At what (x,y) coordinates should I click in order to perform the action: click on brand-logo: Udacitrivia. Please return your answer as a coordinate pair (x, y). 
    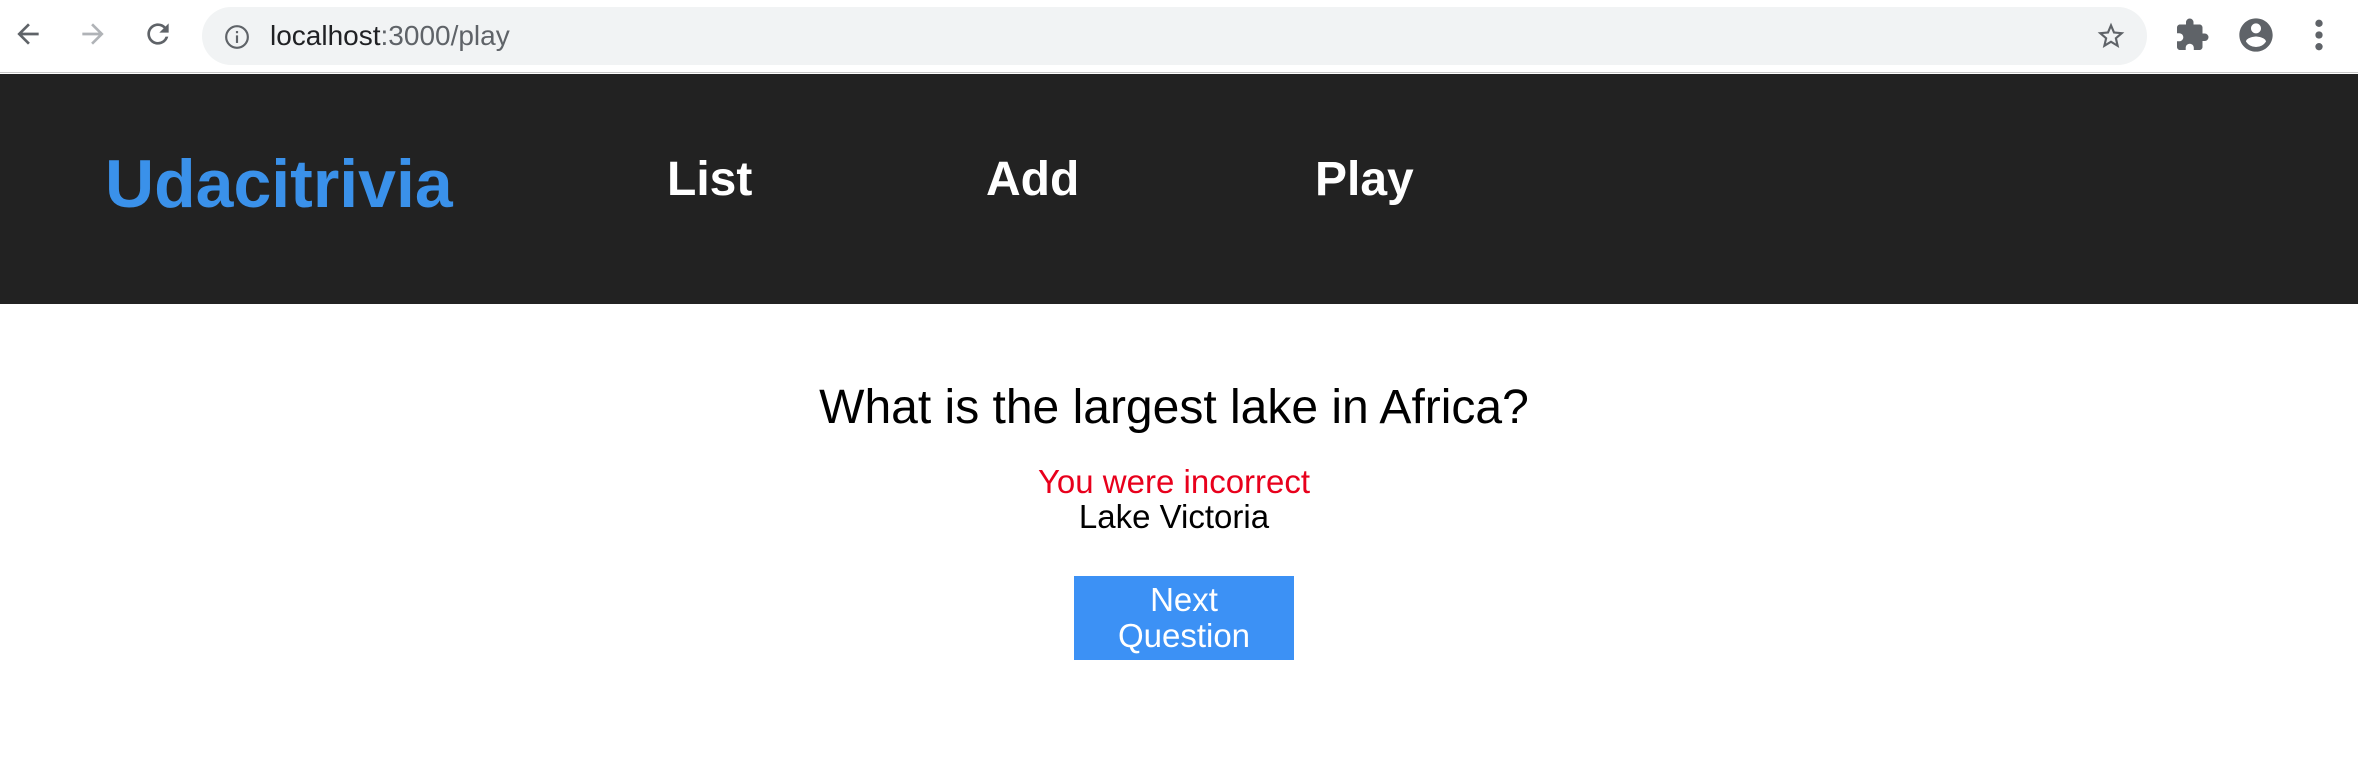
    Looking at the image, I should click on (279, 184).